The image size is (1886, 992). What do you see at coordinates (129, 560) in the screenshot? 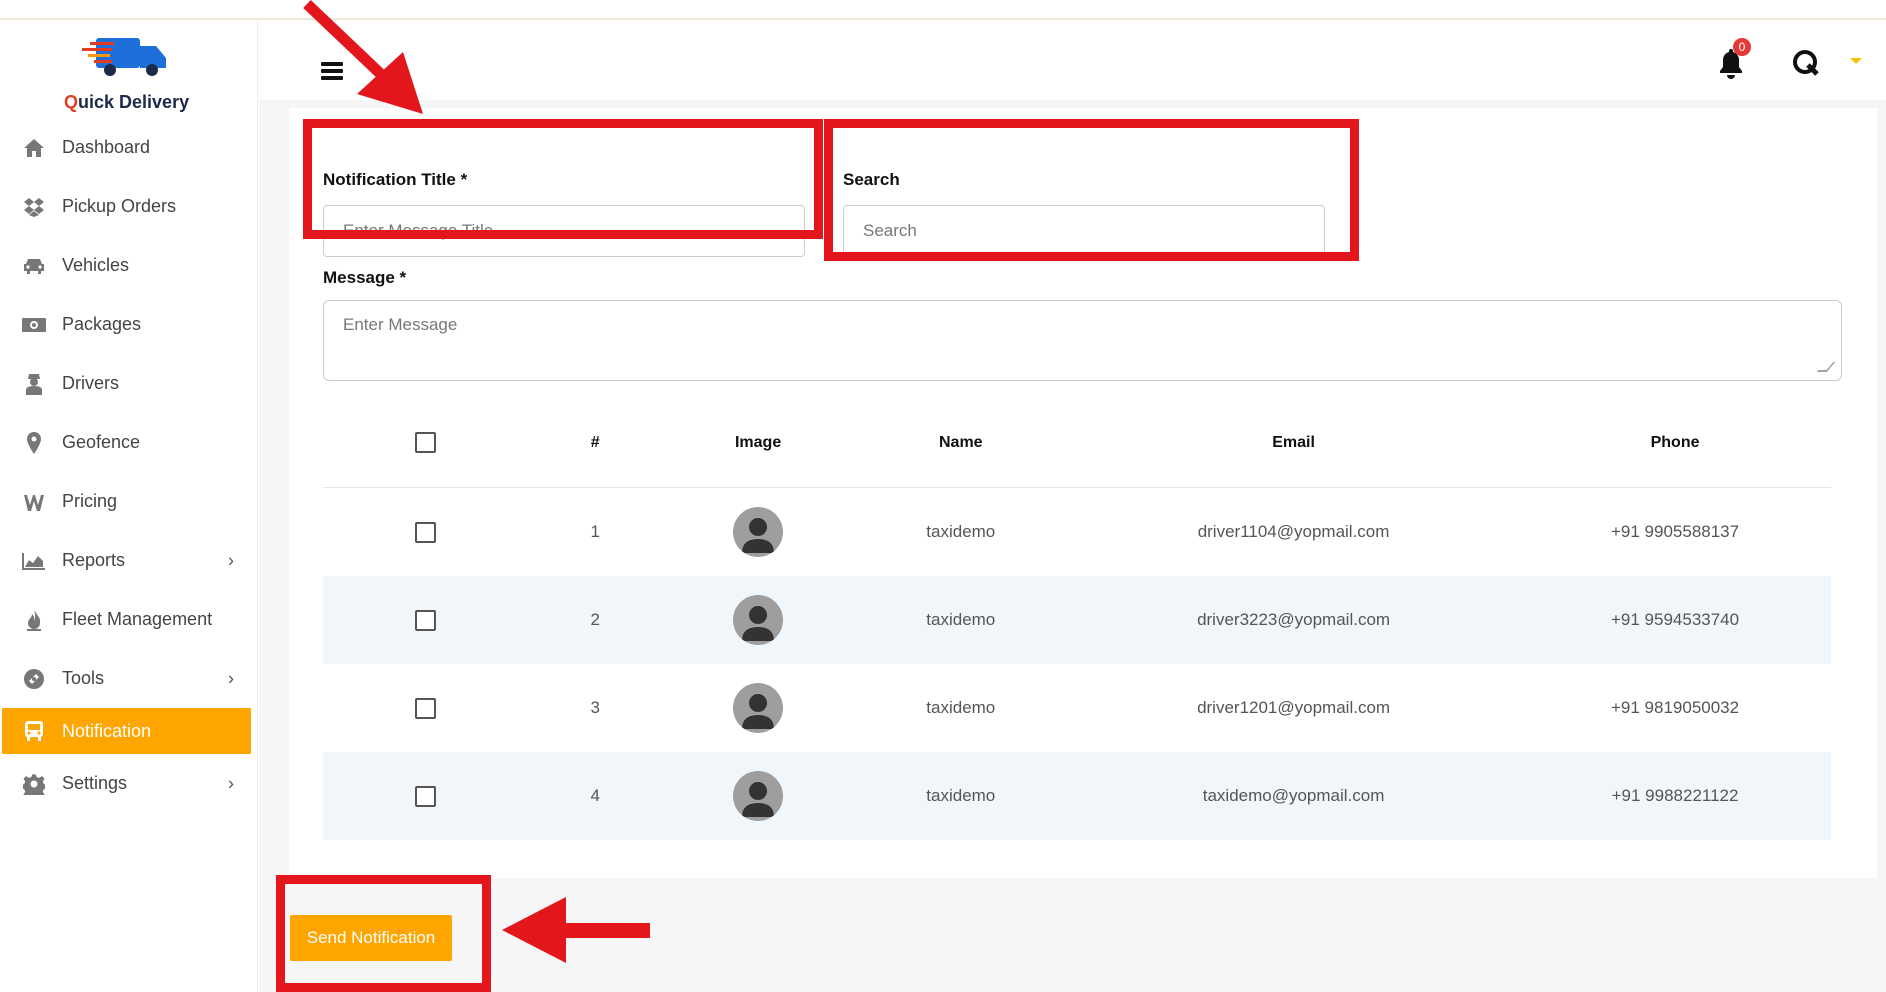
I see `sidebar-item-reports: Reports ›` at bounding box center [129, 560].